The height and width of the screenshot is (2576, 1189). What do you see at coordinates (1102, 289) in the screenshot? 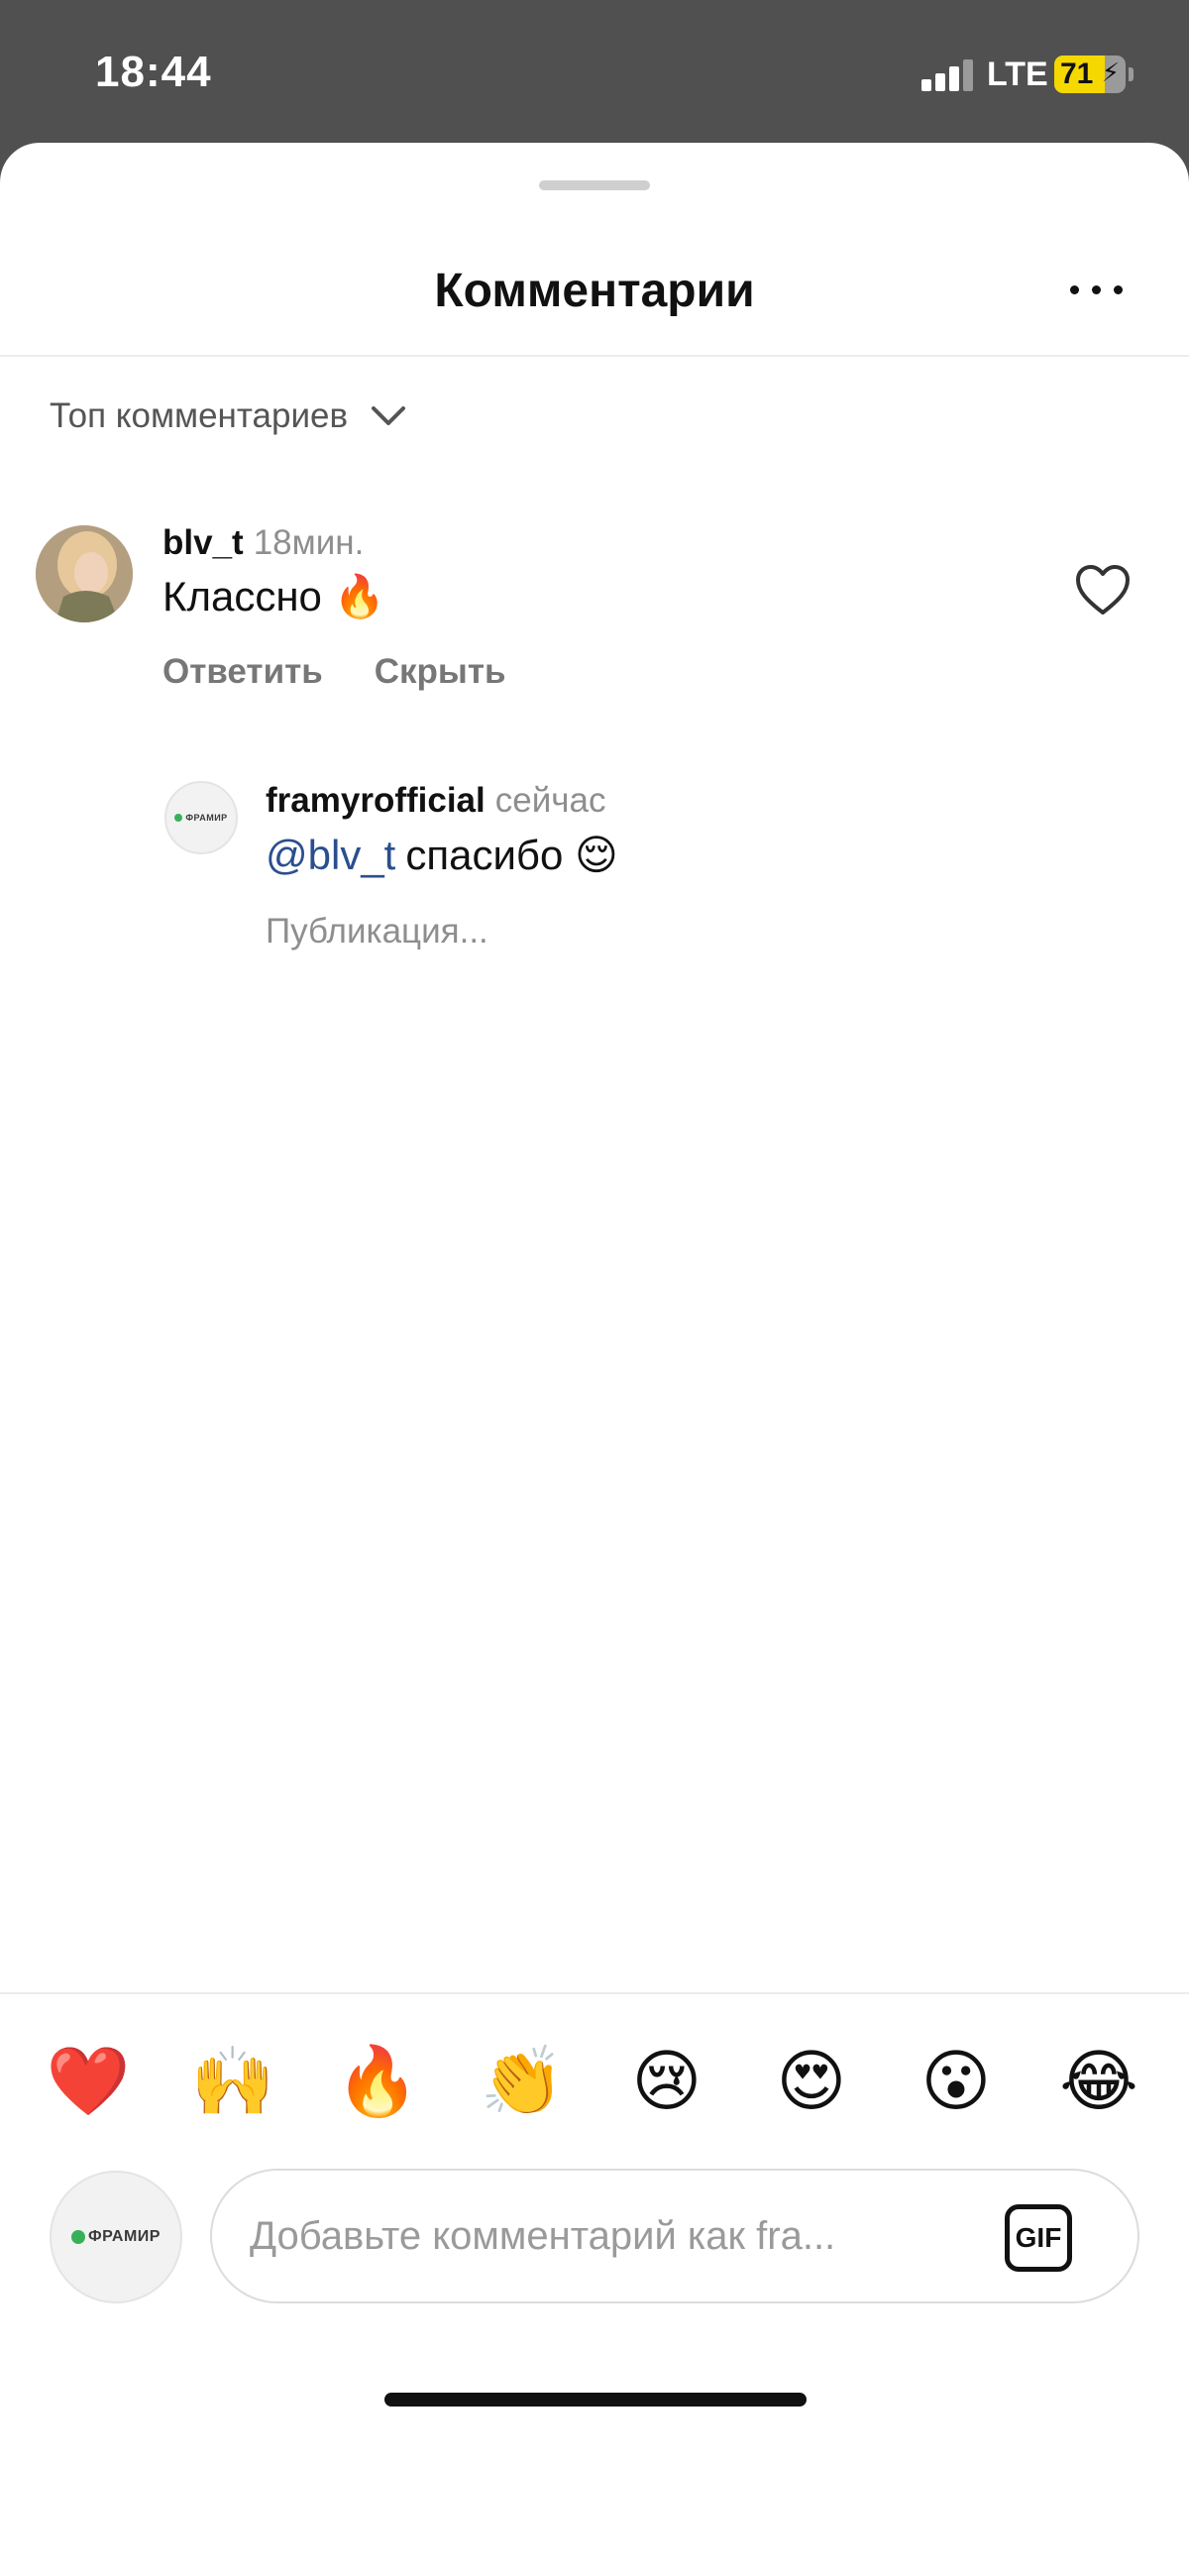
I see `more-options-icon` at bounding box center [1102, 289].